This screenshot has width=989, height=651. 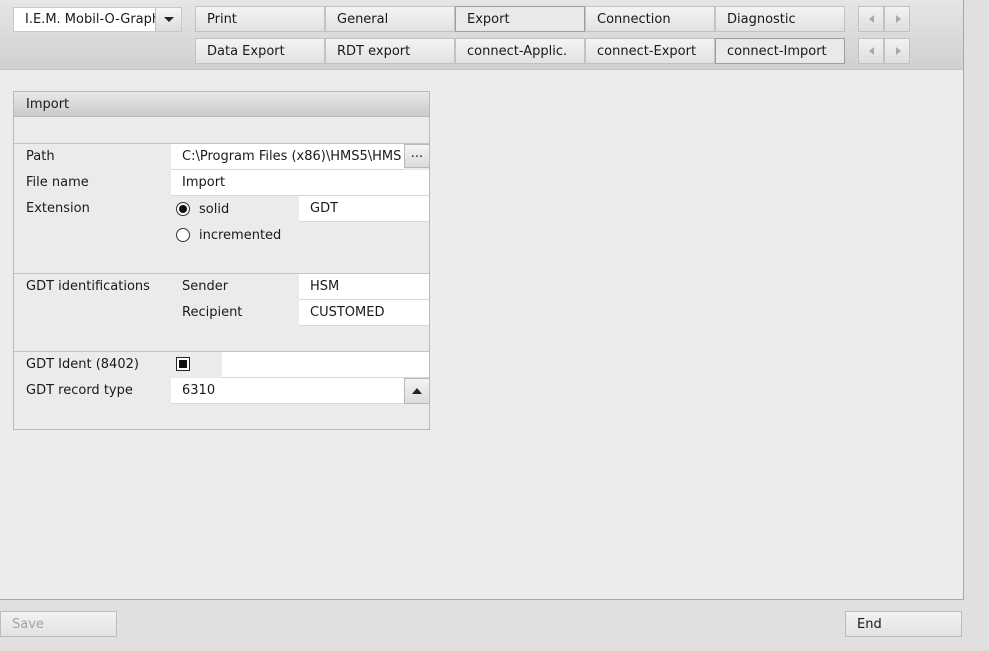 I want to click on panel-header: Import, so click(x=221, y=104).